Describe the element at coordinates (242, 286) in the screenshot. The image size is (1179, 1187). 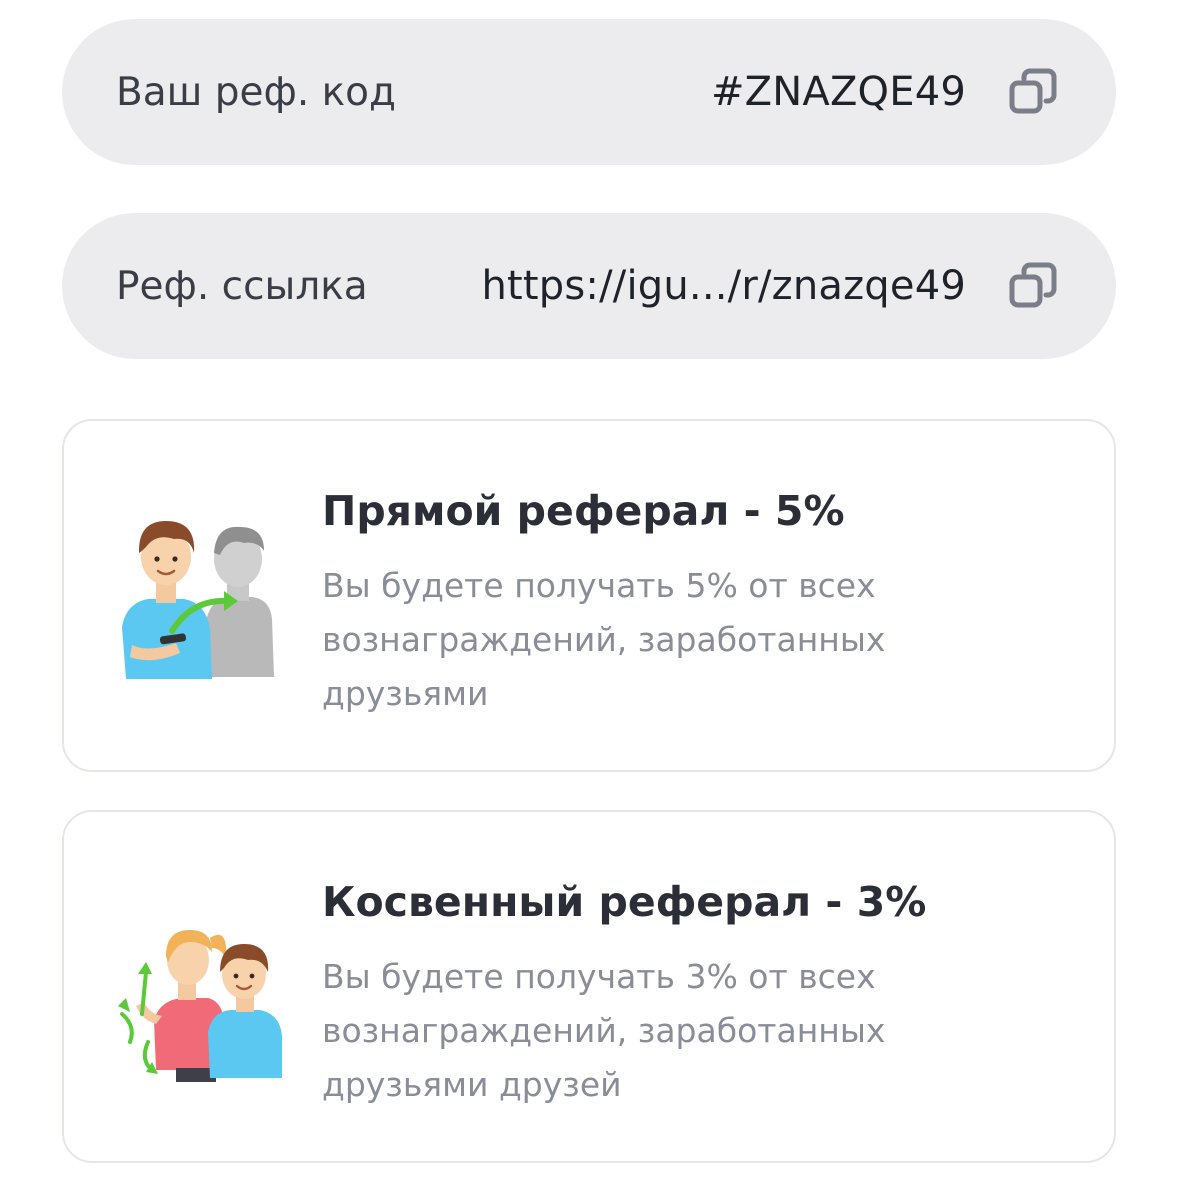
I see `referral-link-label: Реф. ссылка` at that location.